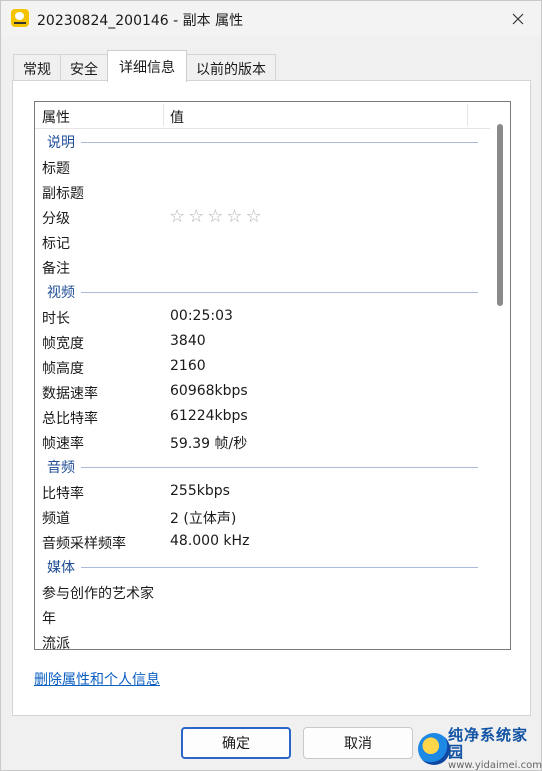 The height and width of the screenshot is (771, 542). What do you see at coordinates (488, 743) in the screenshot?
I see `watermark-title: 纯净系统家园` at bounding box center [488, 743].